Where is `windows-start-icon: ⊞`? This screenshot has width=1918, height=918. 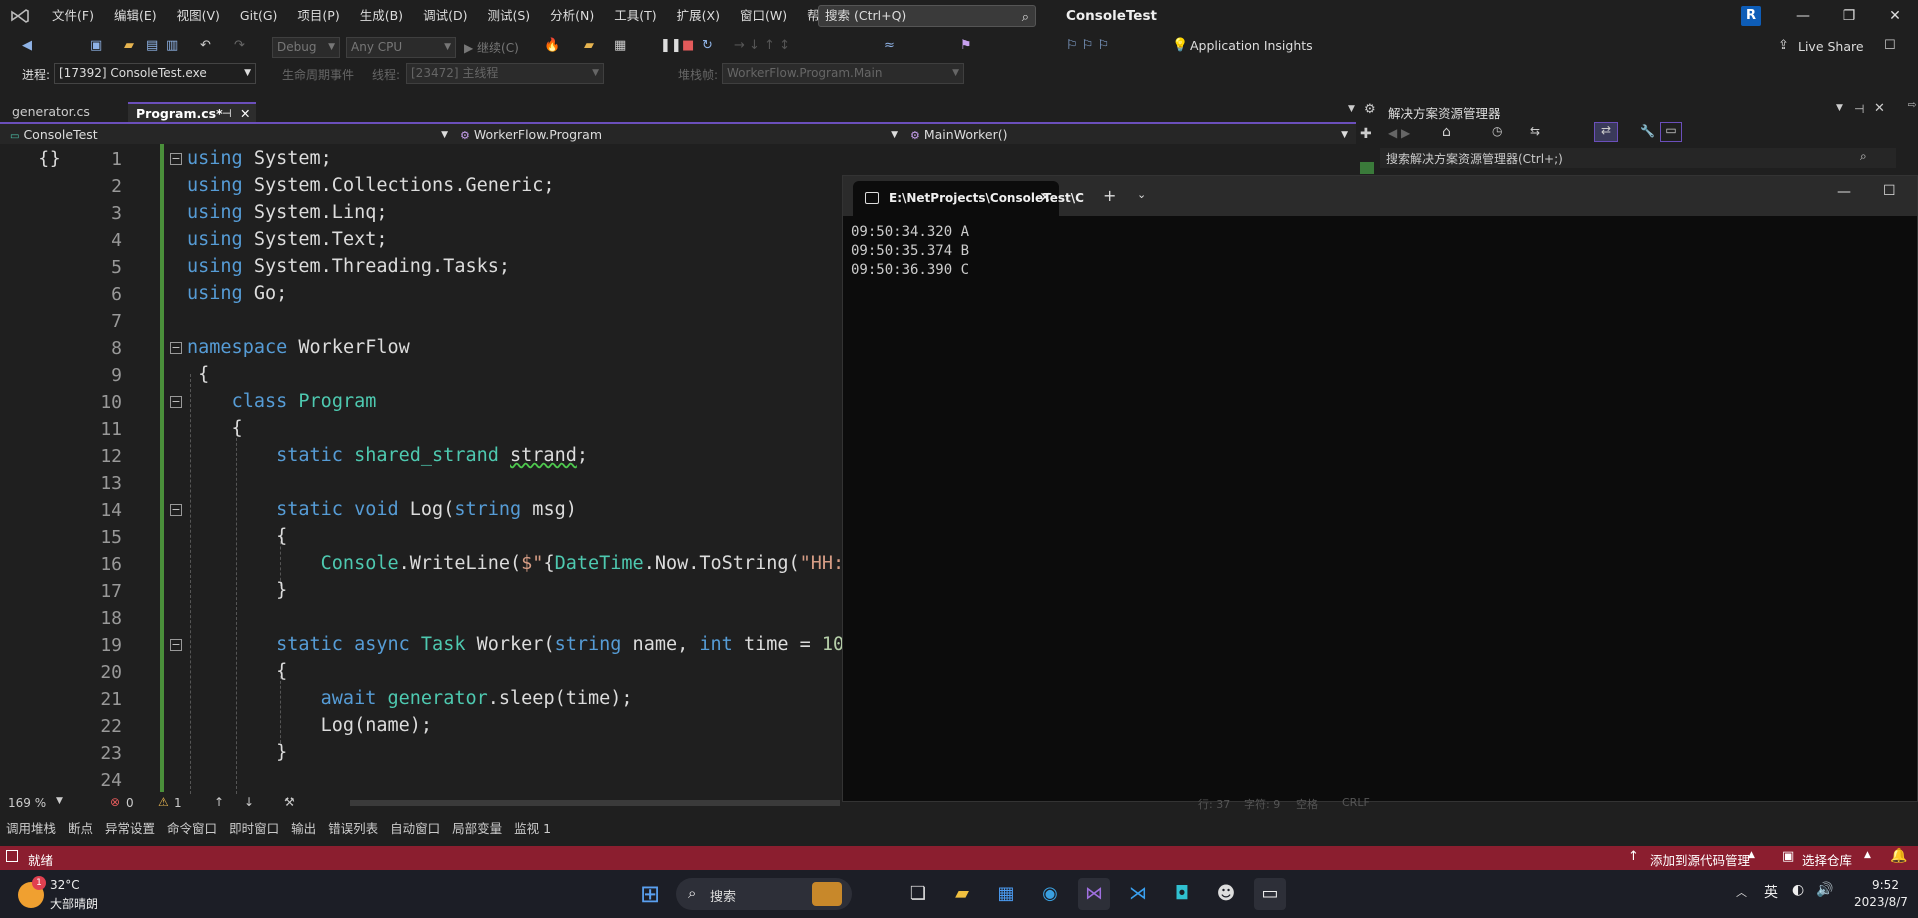 windows-start-icon: ⊞ is located at coordinates (650, 894).